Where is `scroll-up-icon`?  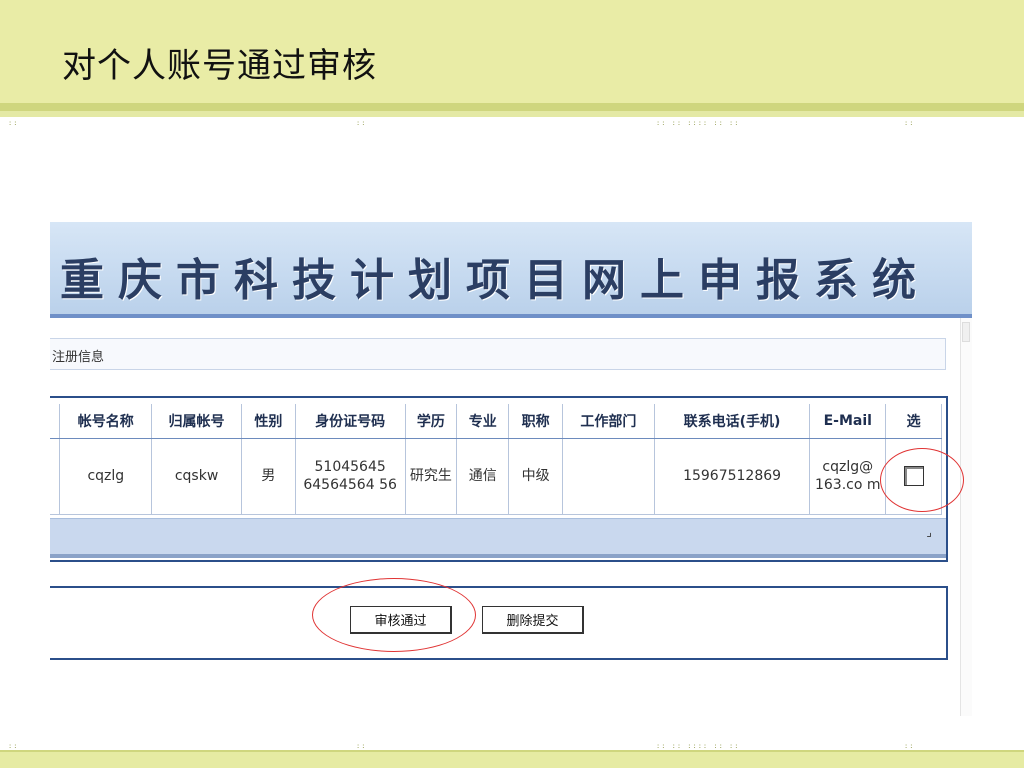
scroll-up-icon is located at coordinates (966, 332).